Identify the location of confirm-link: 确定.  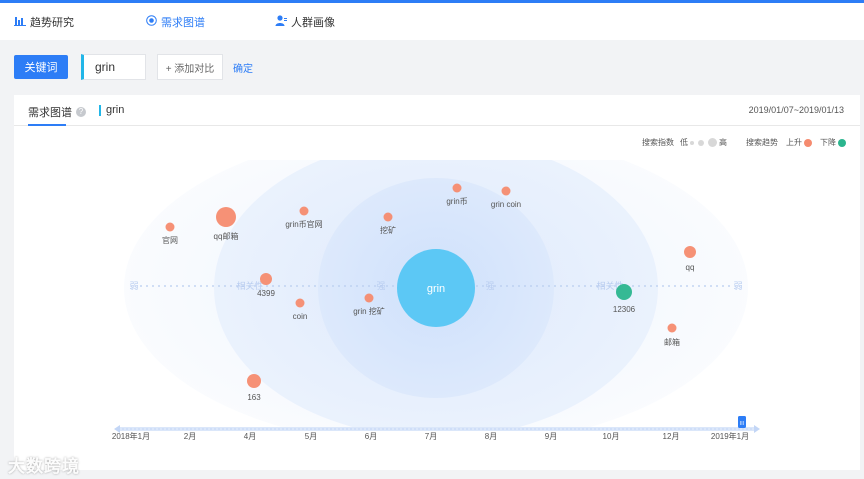
(243, 67).